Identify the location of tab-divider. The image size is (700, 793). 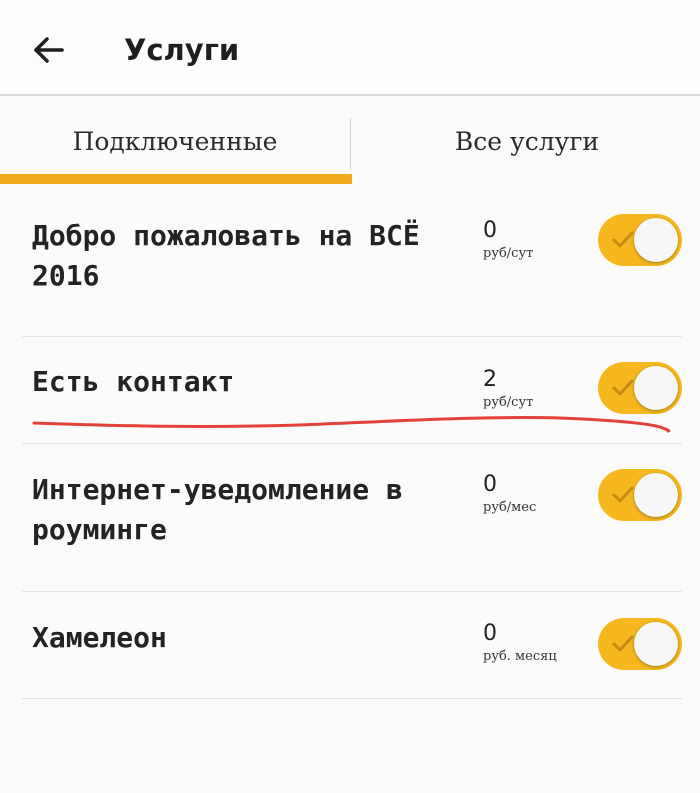
(350, 144).